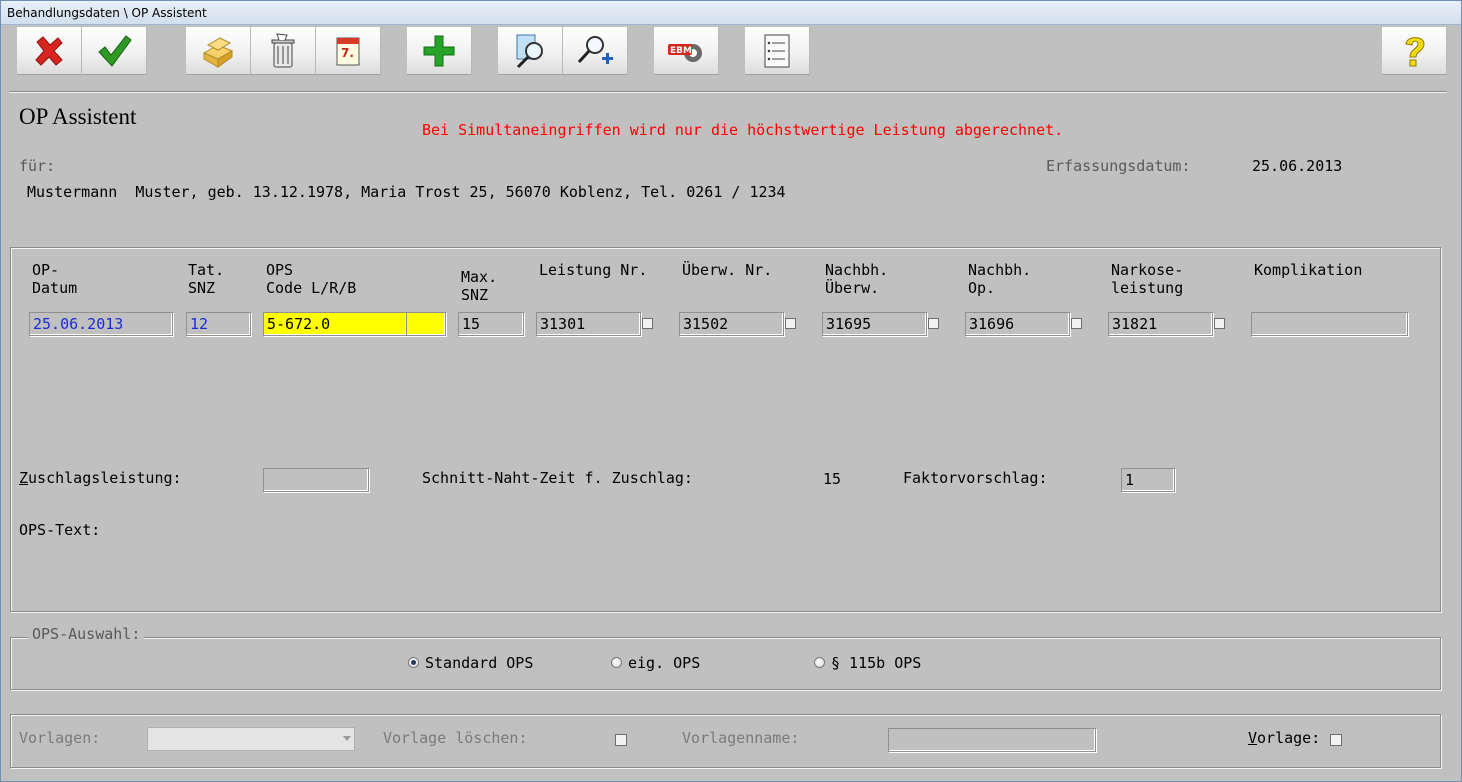 The image size is (1462, 782). I want to click on ebm-gear-icon: EBM, so click(685, 52).